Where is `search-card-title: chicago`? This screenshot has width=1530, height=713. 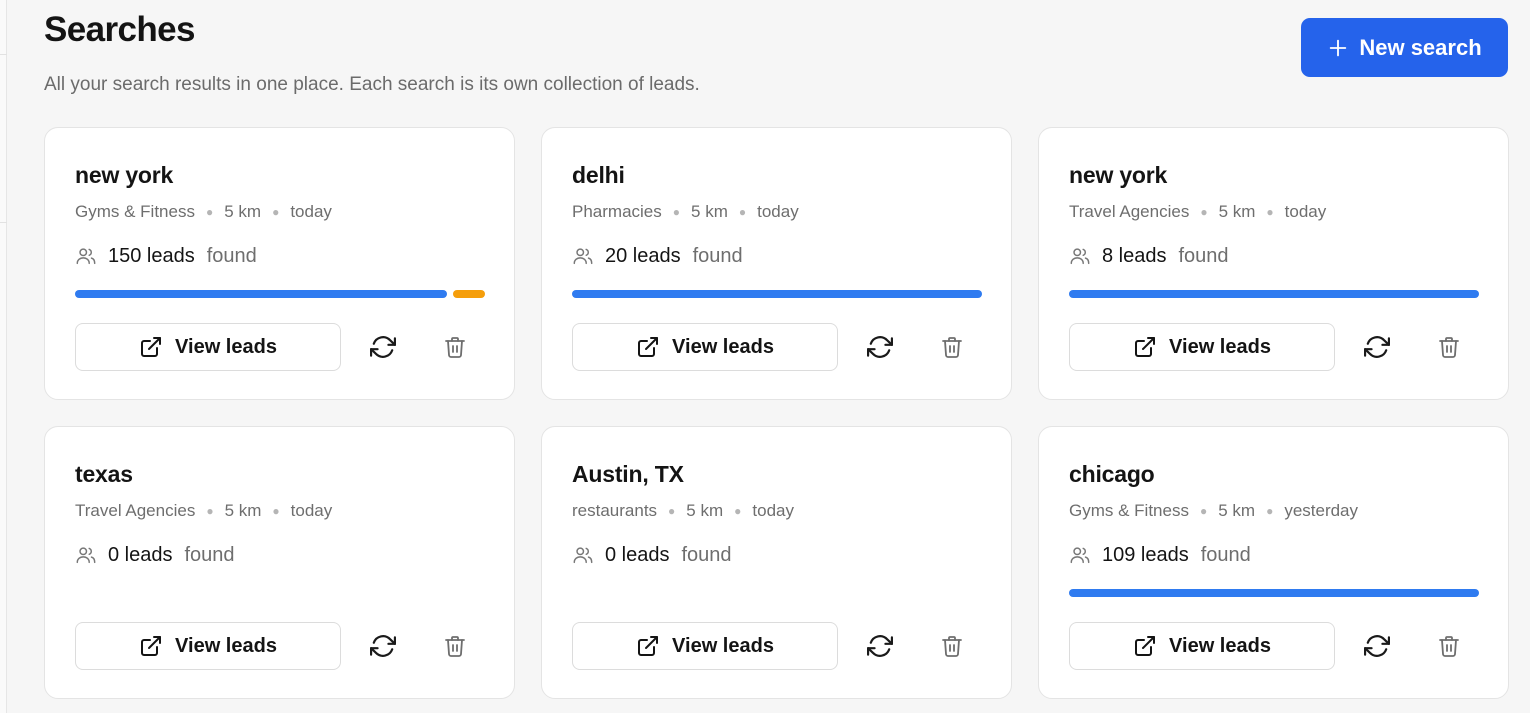 search-card-title: chicago is located at coordinates (1112, 474).